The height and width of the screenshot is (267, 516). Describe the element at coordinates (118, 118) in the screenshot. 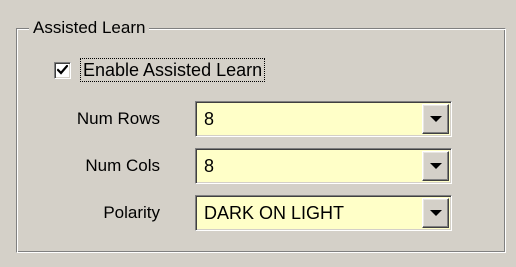

I see `num-rows-label: Num Rows` at that location.